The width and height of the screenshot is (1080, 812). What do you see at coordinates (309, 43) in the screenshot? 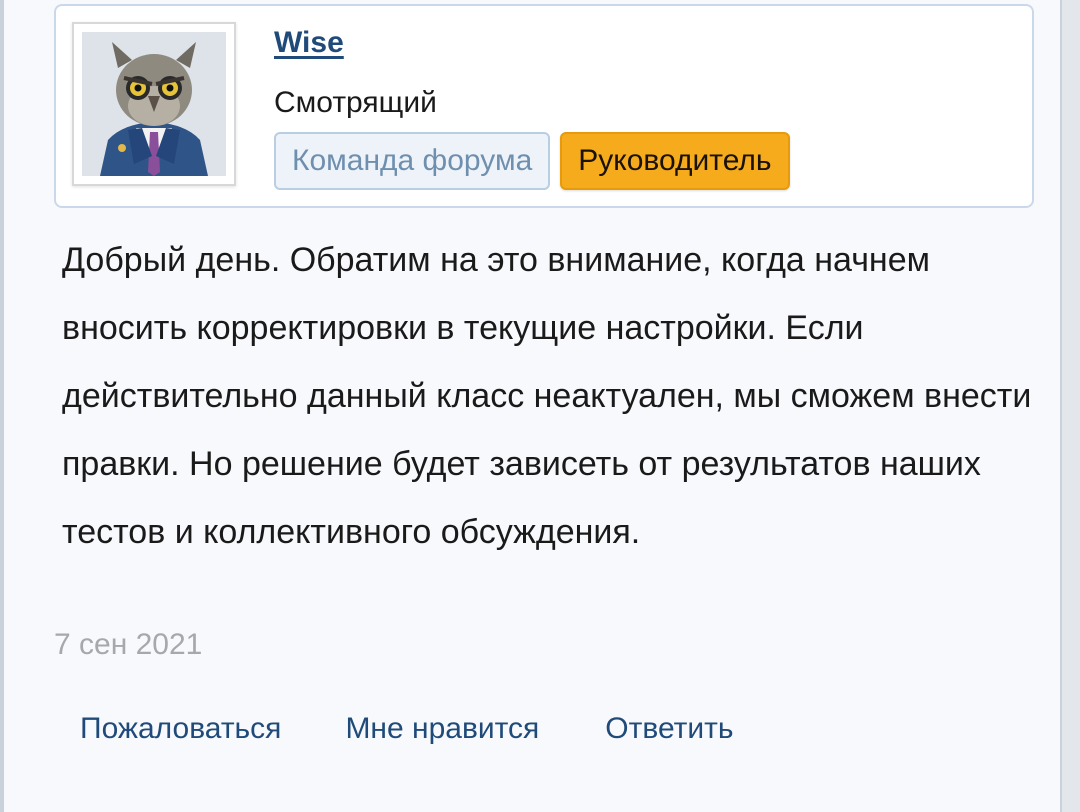
I see `username-link: Wise` at bounding box center [309, 43].